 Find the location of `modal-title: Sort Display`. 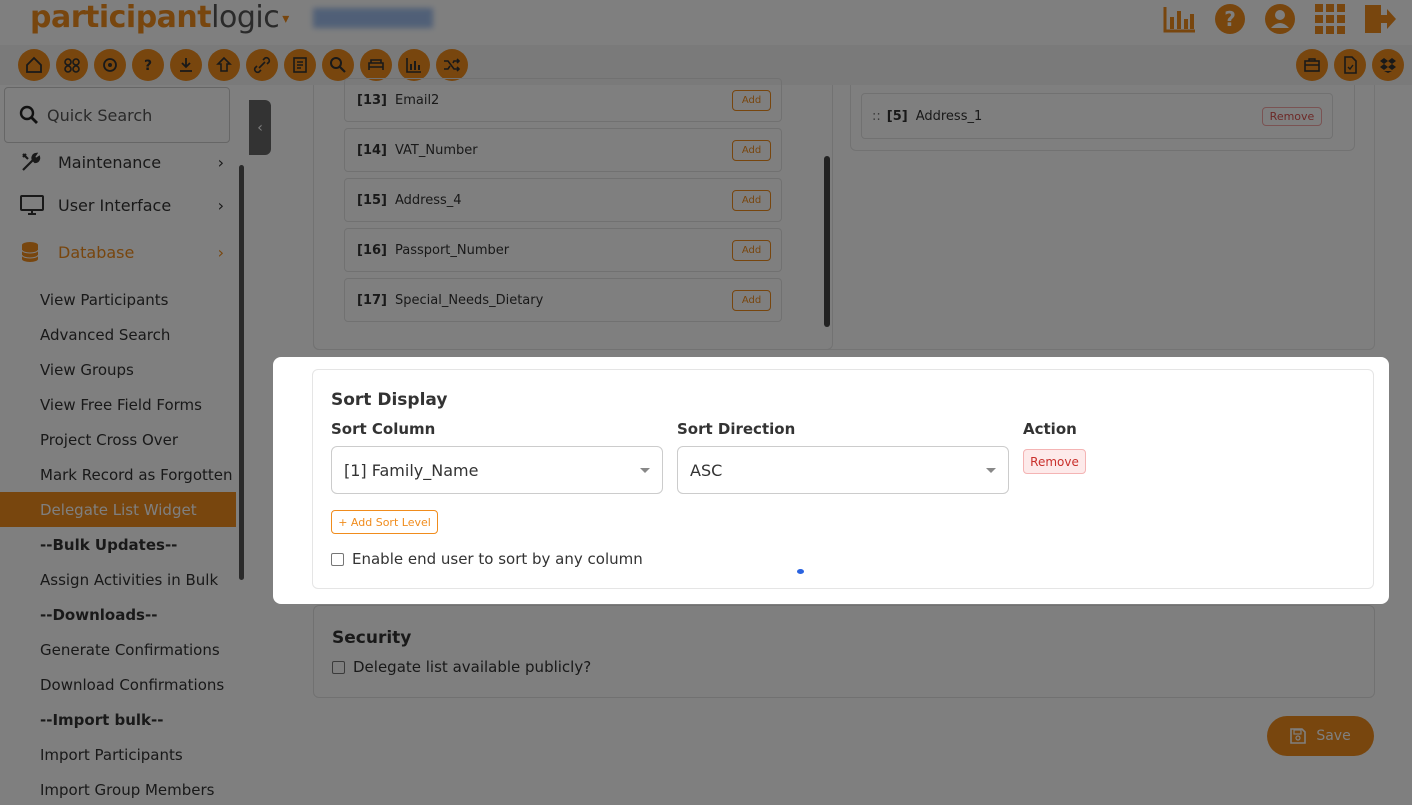

modal-title: Sort Display is located at coordinates (389, 400).